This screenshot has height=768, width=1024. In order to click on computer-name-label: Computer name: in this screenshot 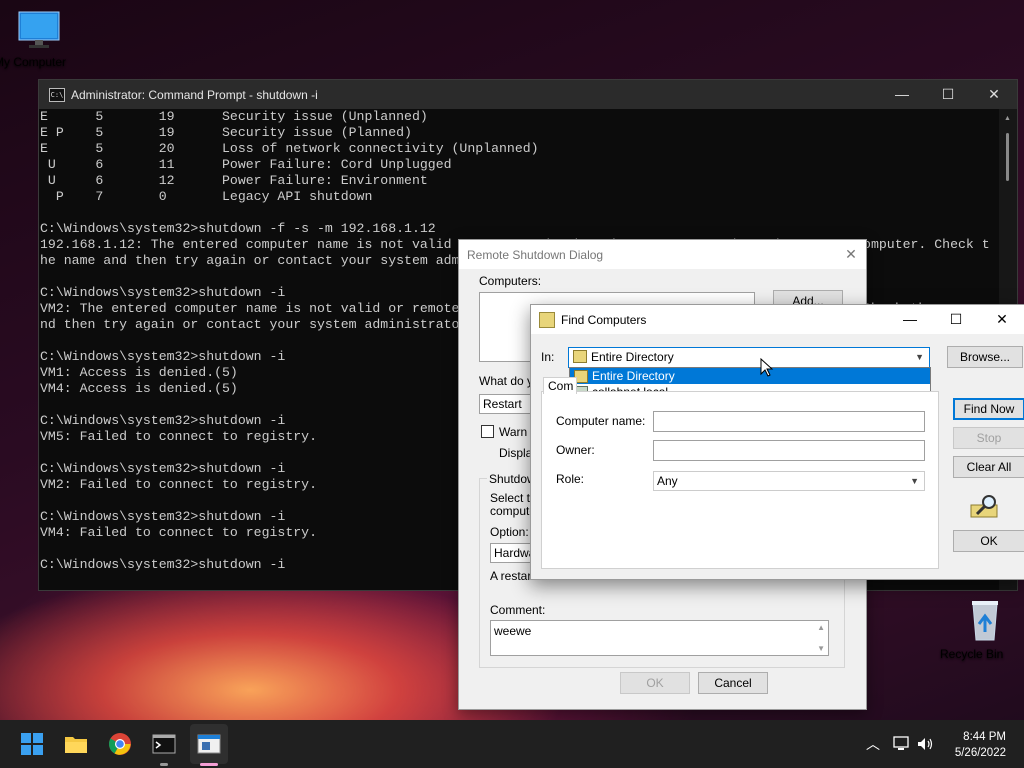, I will do `click(601, 421)`.